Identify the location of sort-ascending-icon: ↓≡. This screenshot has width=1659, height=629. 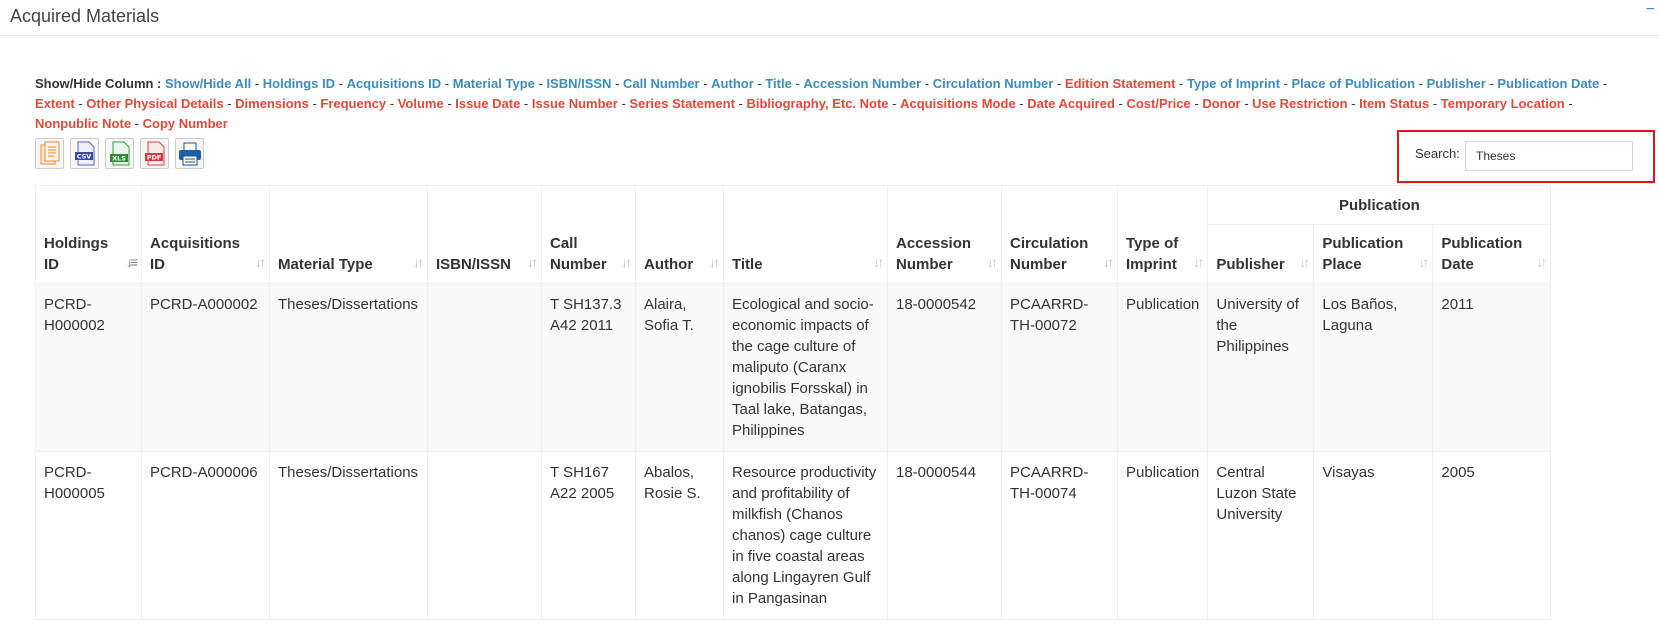
(131, 262).